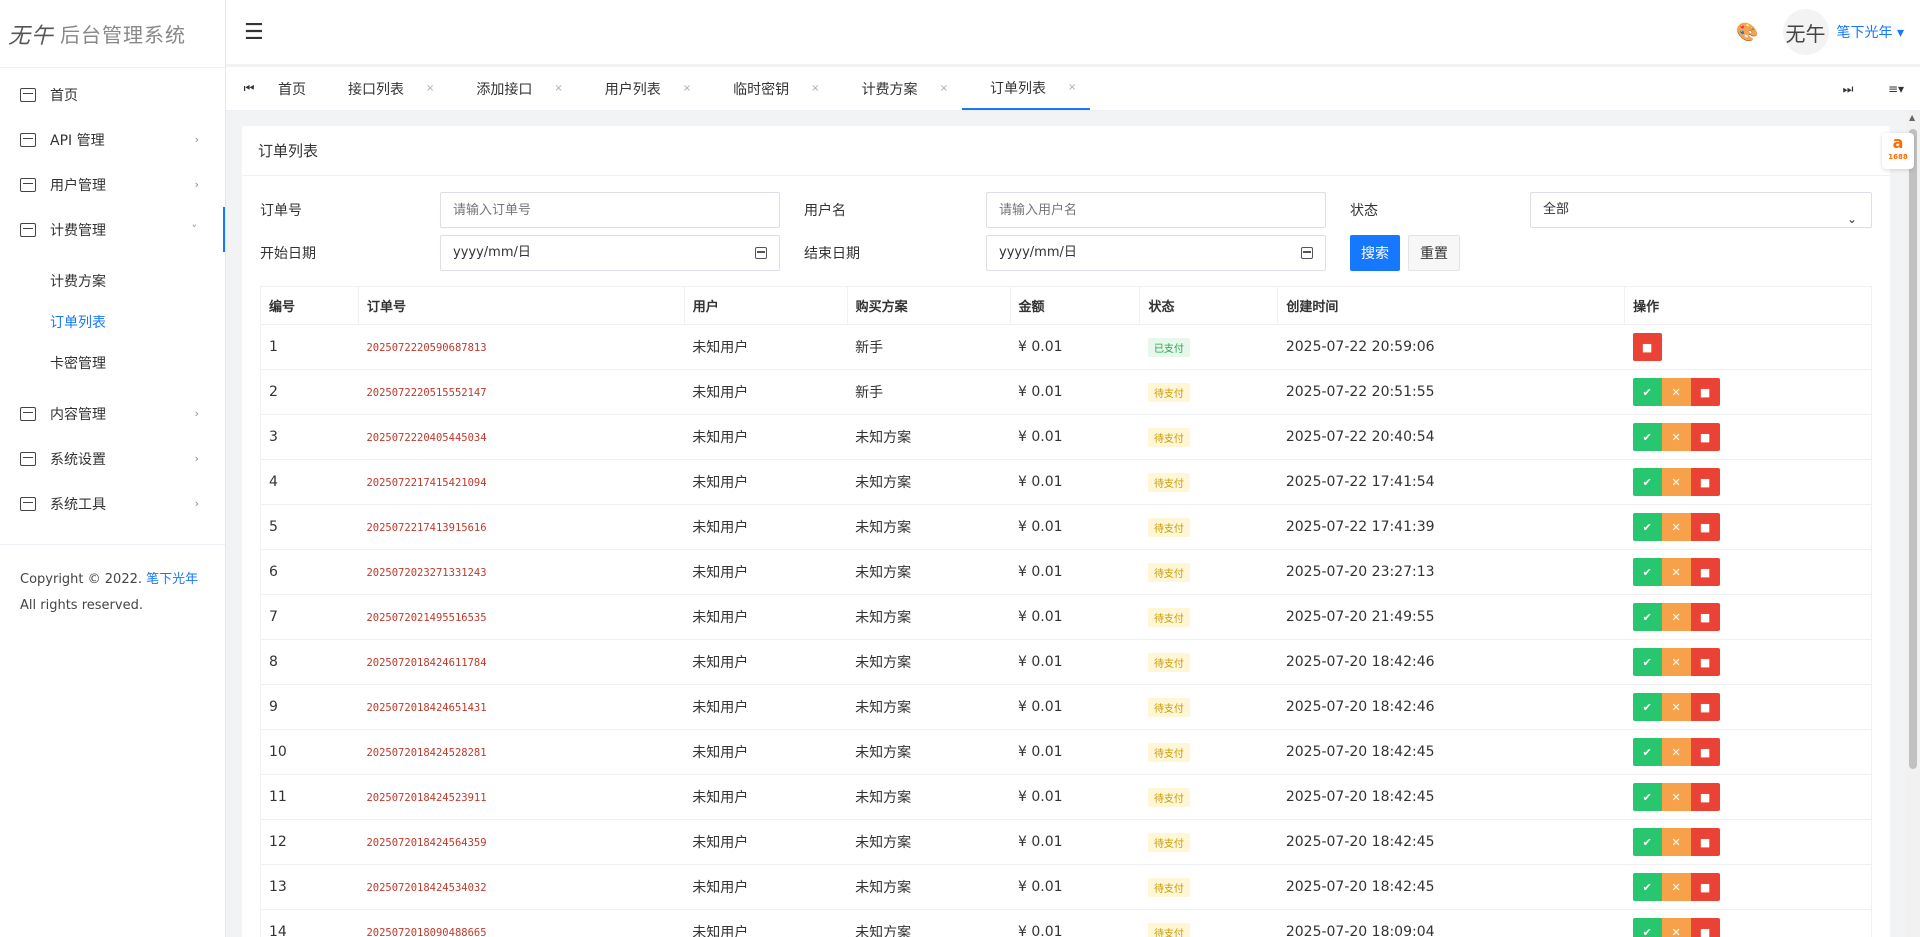 This screenshot has height=937, width=1920. Describe the element at coordinates (1434, 253) in the screenshot. I see `reset-button: 重置` at that location.